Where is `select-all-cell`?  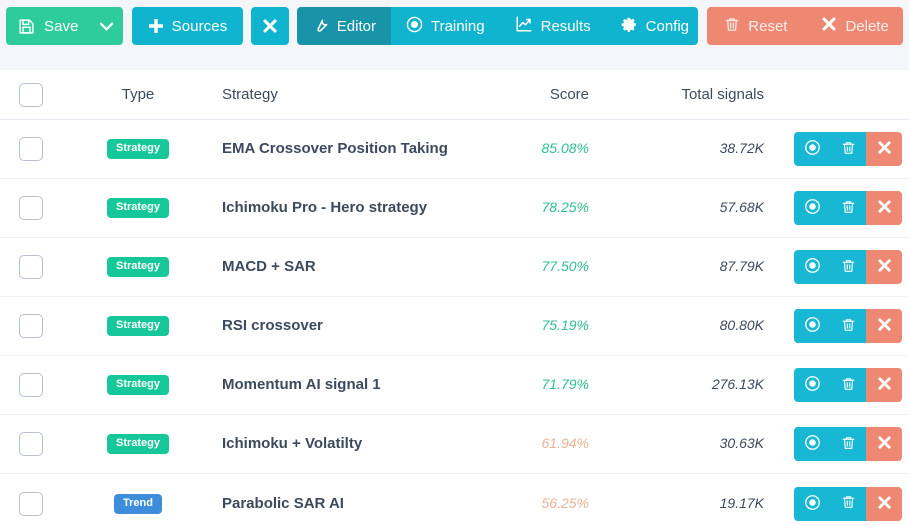 select-all-cell is located at coordinates (31, 94).